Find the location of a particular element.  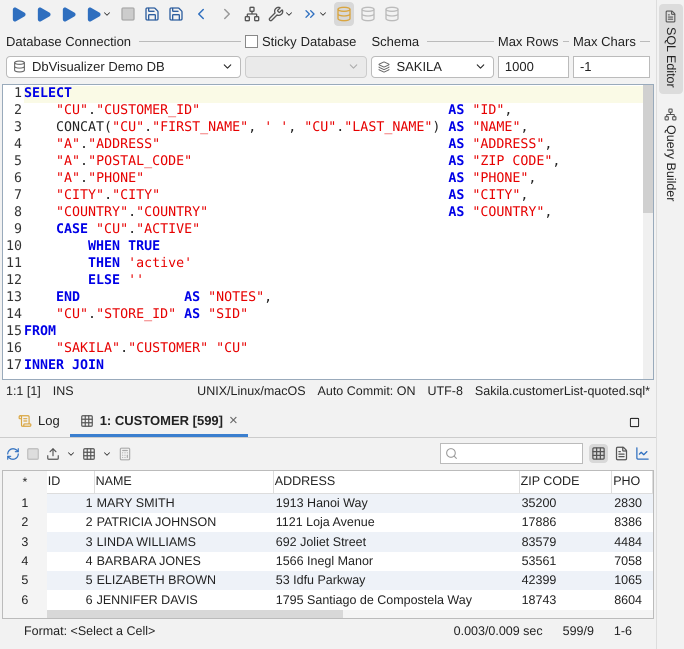

table-cell: 1 is located at coordinates (70, 504).